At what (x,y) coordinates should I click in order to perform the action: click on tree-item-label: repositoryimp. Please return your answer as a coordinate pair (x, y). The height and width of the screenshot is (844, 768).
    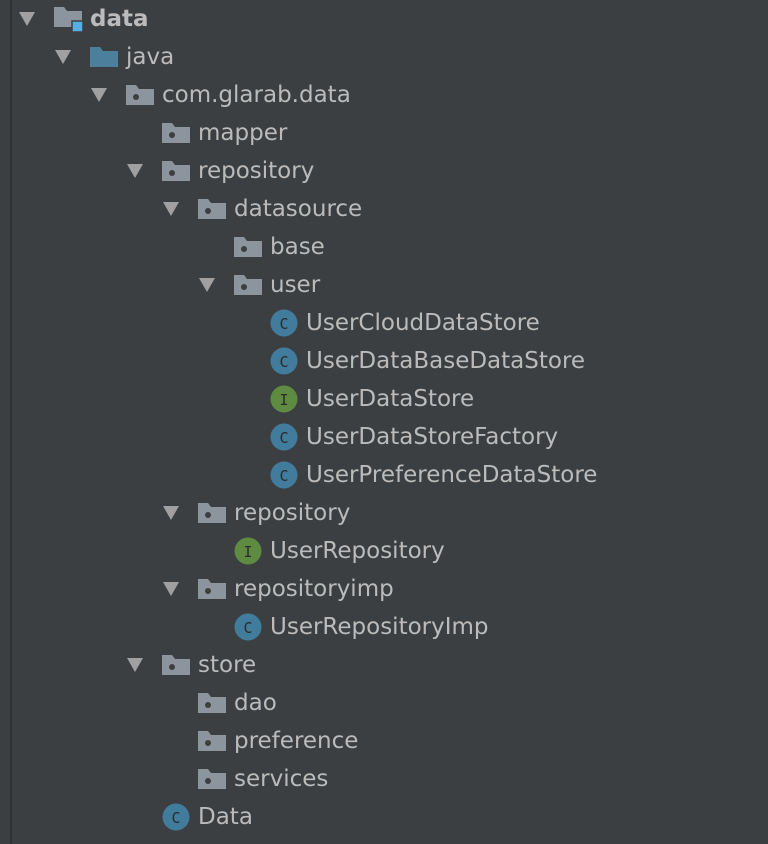
    Looking at the image, I should click on (314, 589).